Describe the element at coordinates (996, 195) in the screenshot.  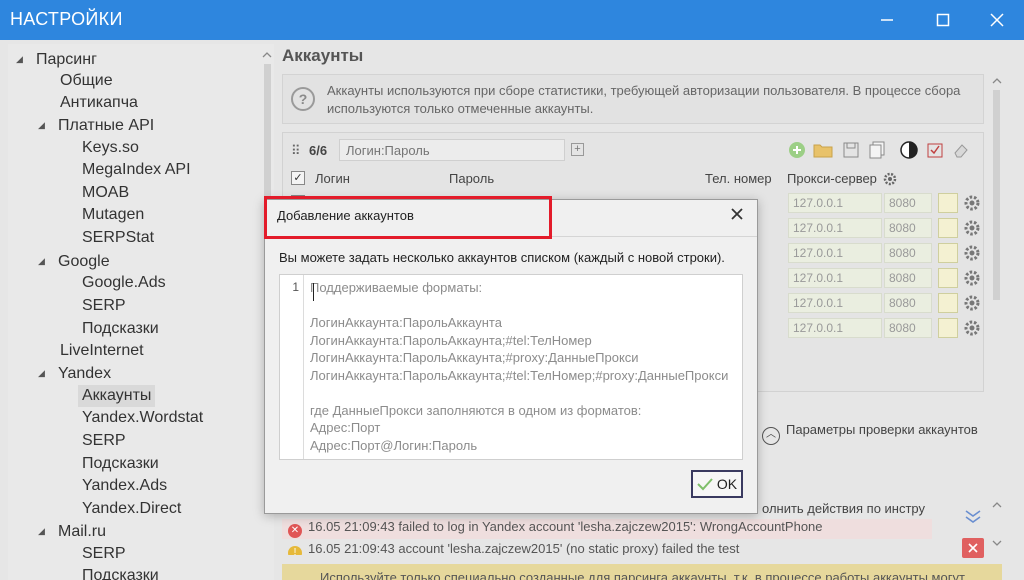
I see `main-scrollbar-thumb` at that location.